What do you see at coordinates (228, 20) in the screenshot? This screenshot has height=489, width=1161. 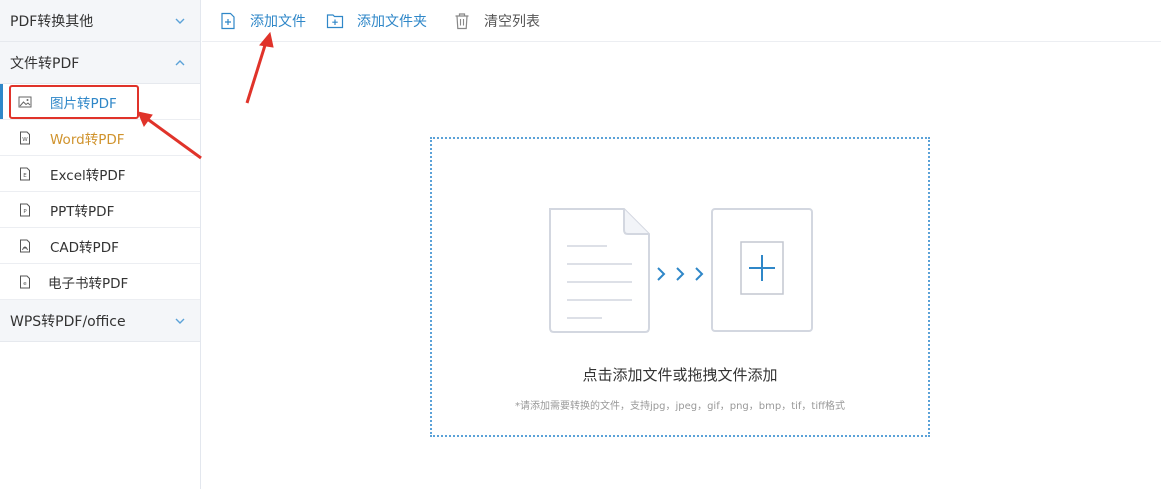 I see `add-file-icon` at bounding box center [228, 20].